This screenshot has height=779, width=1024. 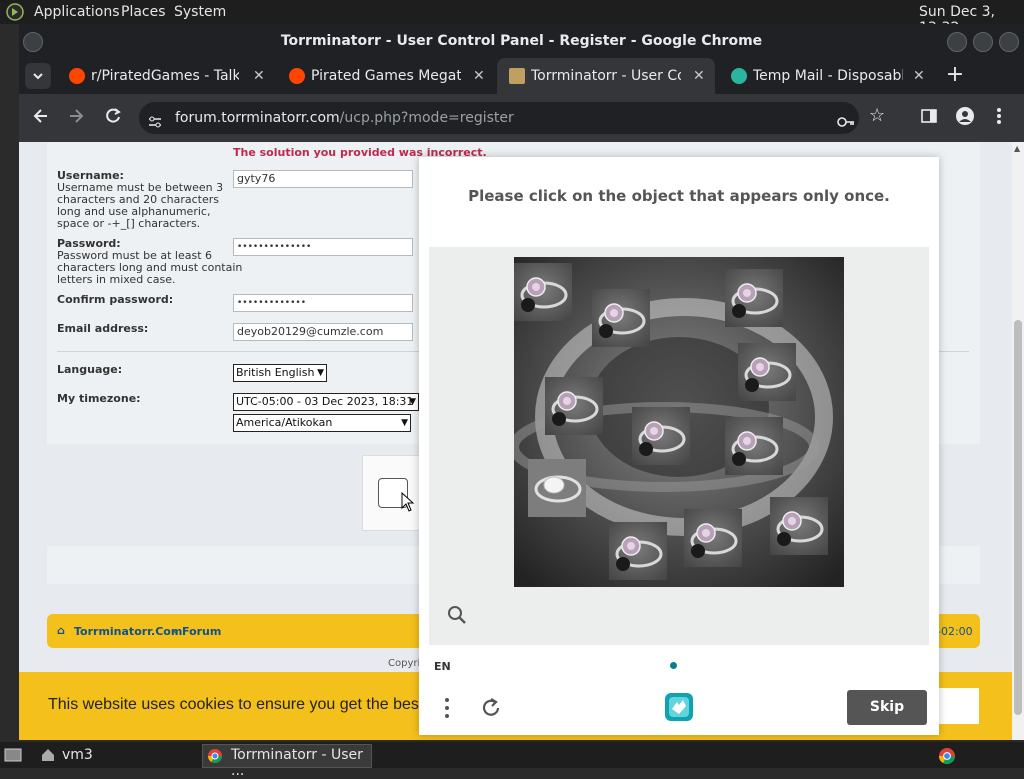 What do you see at coordinates (99, 398) in the screenshot?
I see `timezone-label: My timezone:` at bounding box center [99, 398].